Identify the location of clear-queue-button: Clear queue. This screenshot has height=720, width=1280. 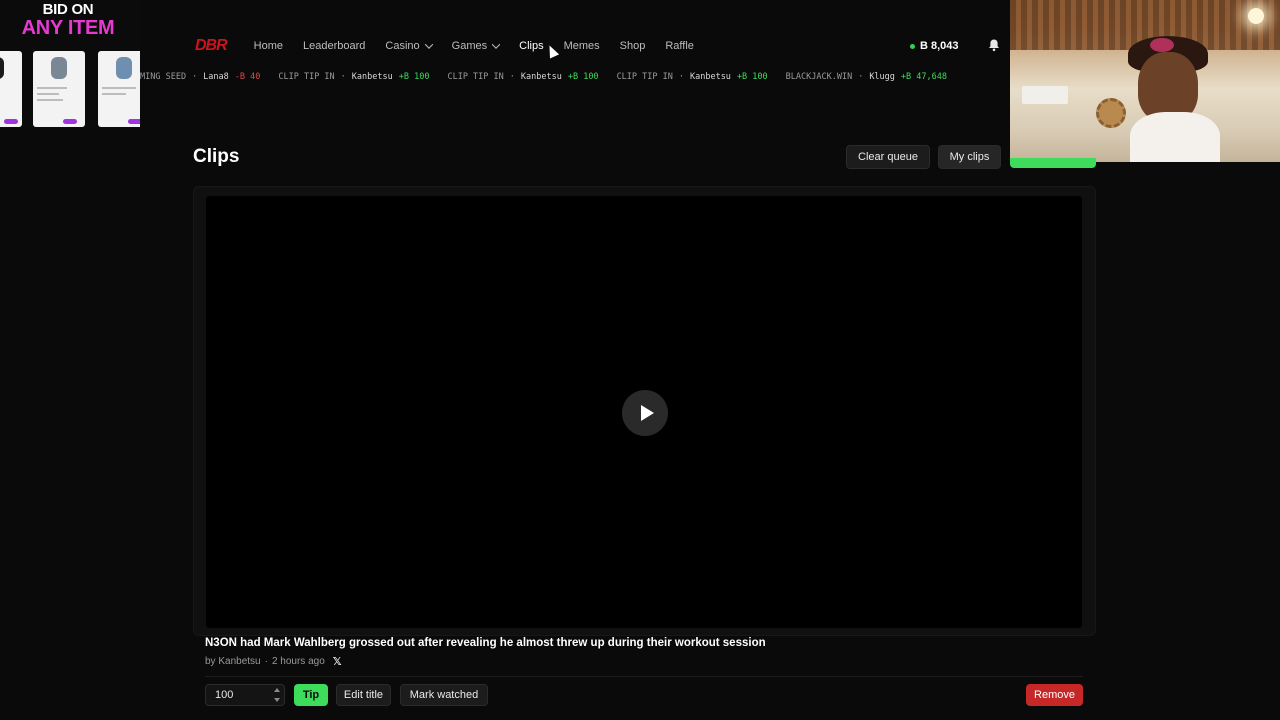
(888, 157).